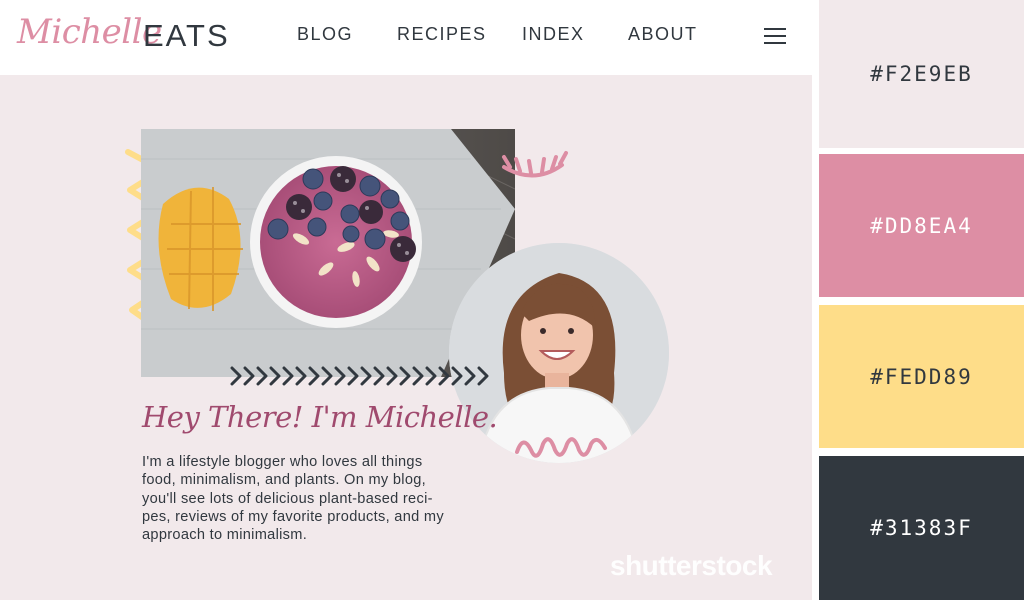 The height and width of the screenshot is (600, 1024). Describe the element at coordinates (186, 35) in the screenshot. I see `logo-word: EATS` at that location.